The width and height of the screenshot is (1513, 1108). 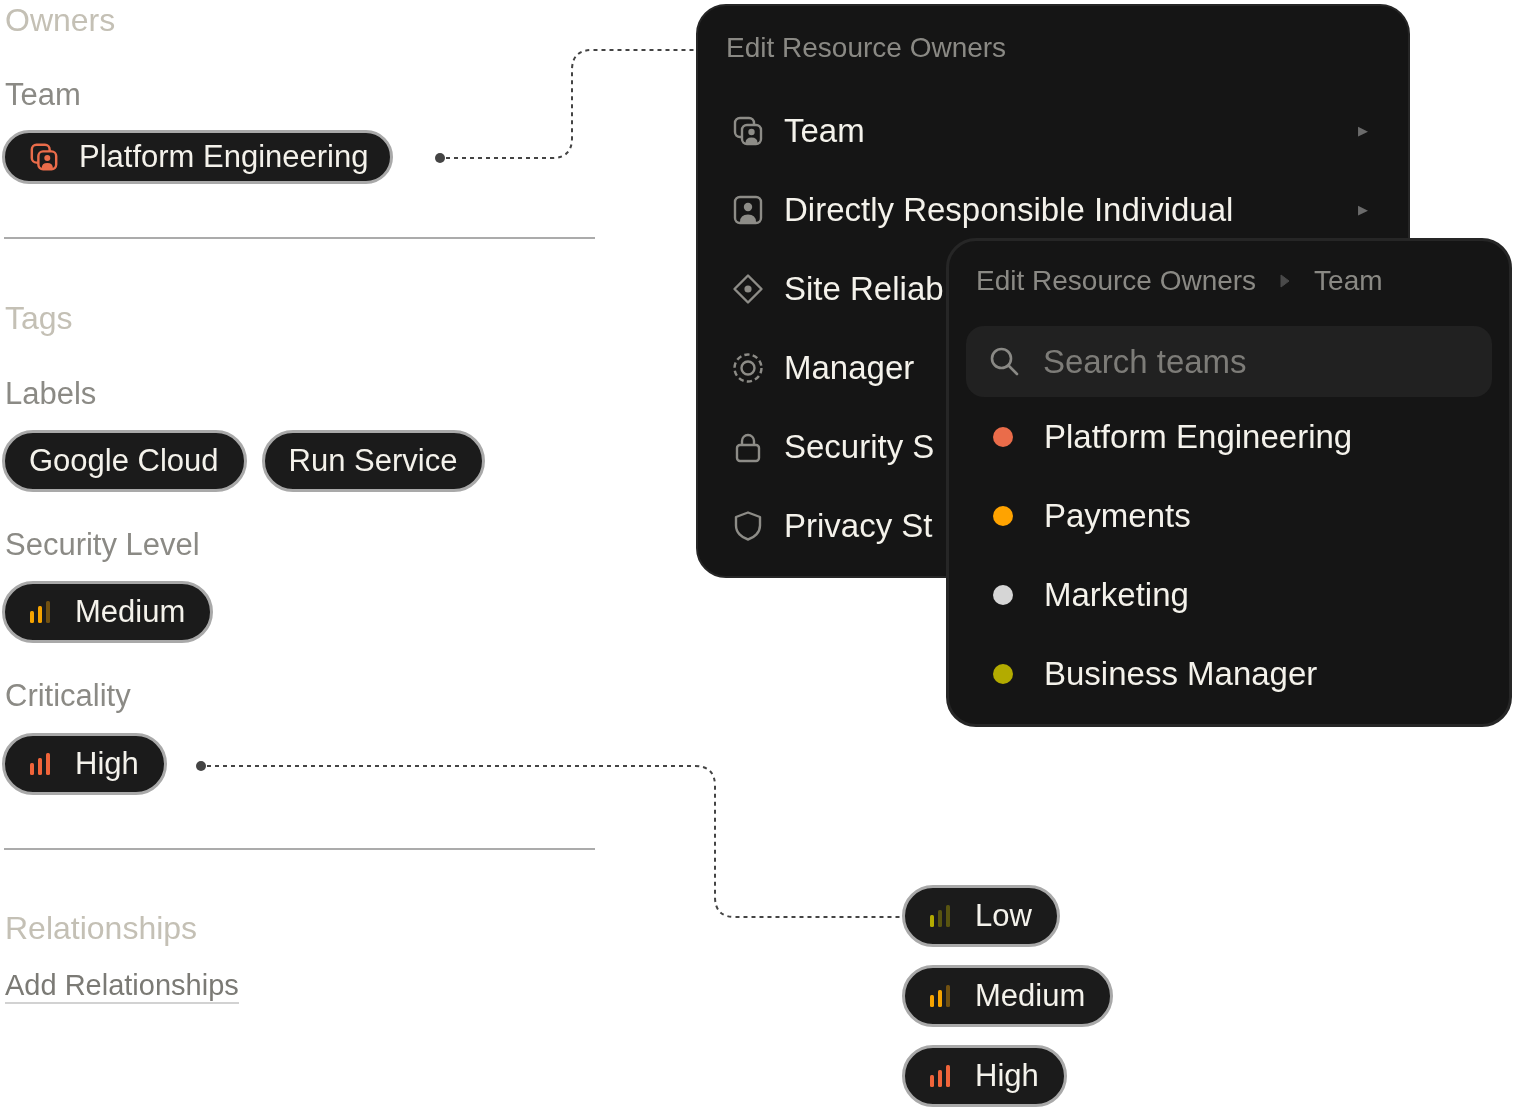 What do you see at coordinates (102, 545) in the screenshot?
I see `field-label: Security Level` at bounding box center [102, 545].